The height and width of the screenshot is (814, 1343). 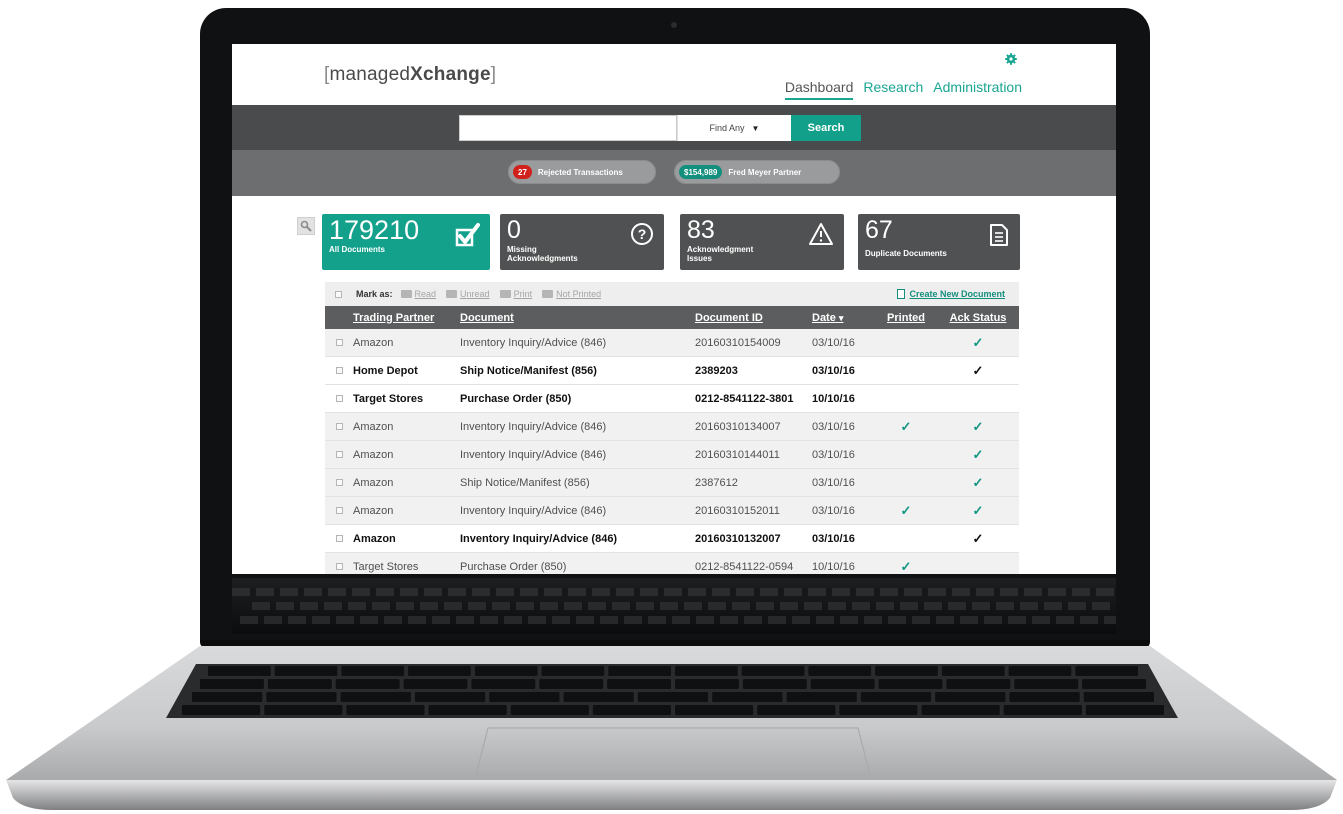 I want to click on header-document-id: Document ID, so click(x=753, y=317).